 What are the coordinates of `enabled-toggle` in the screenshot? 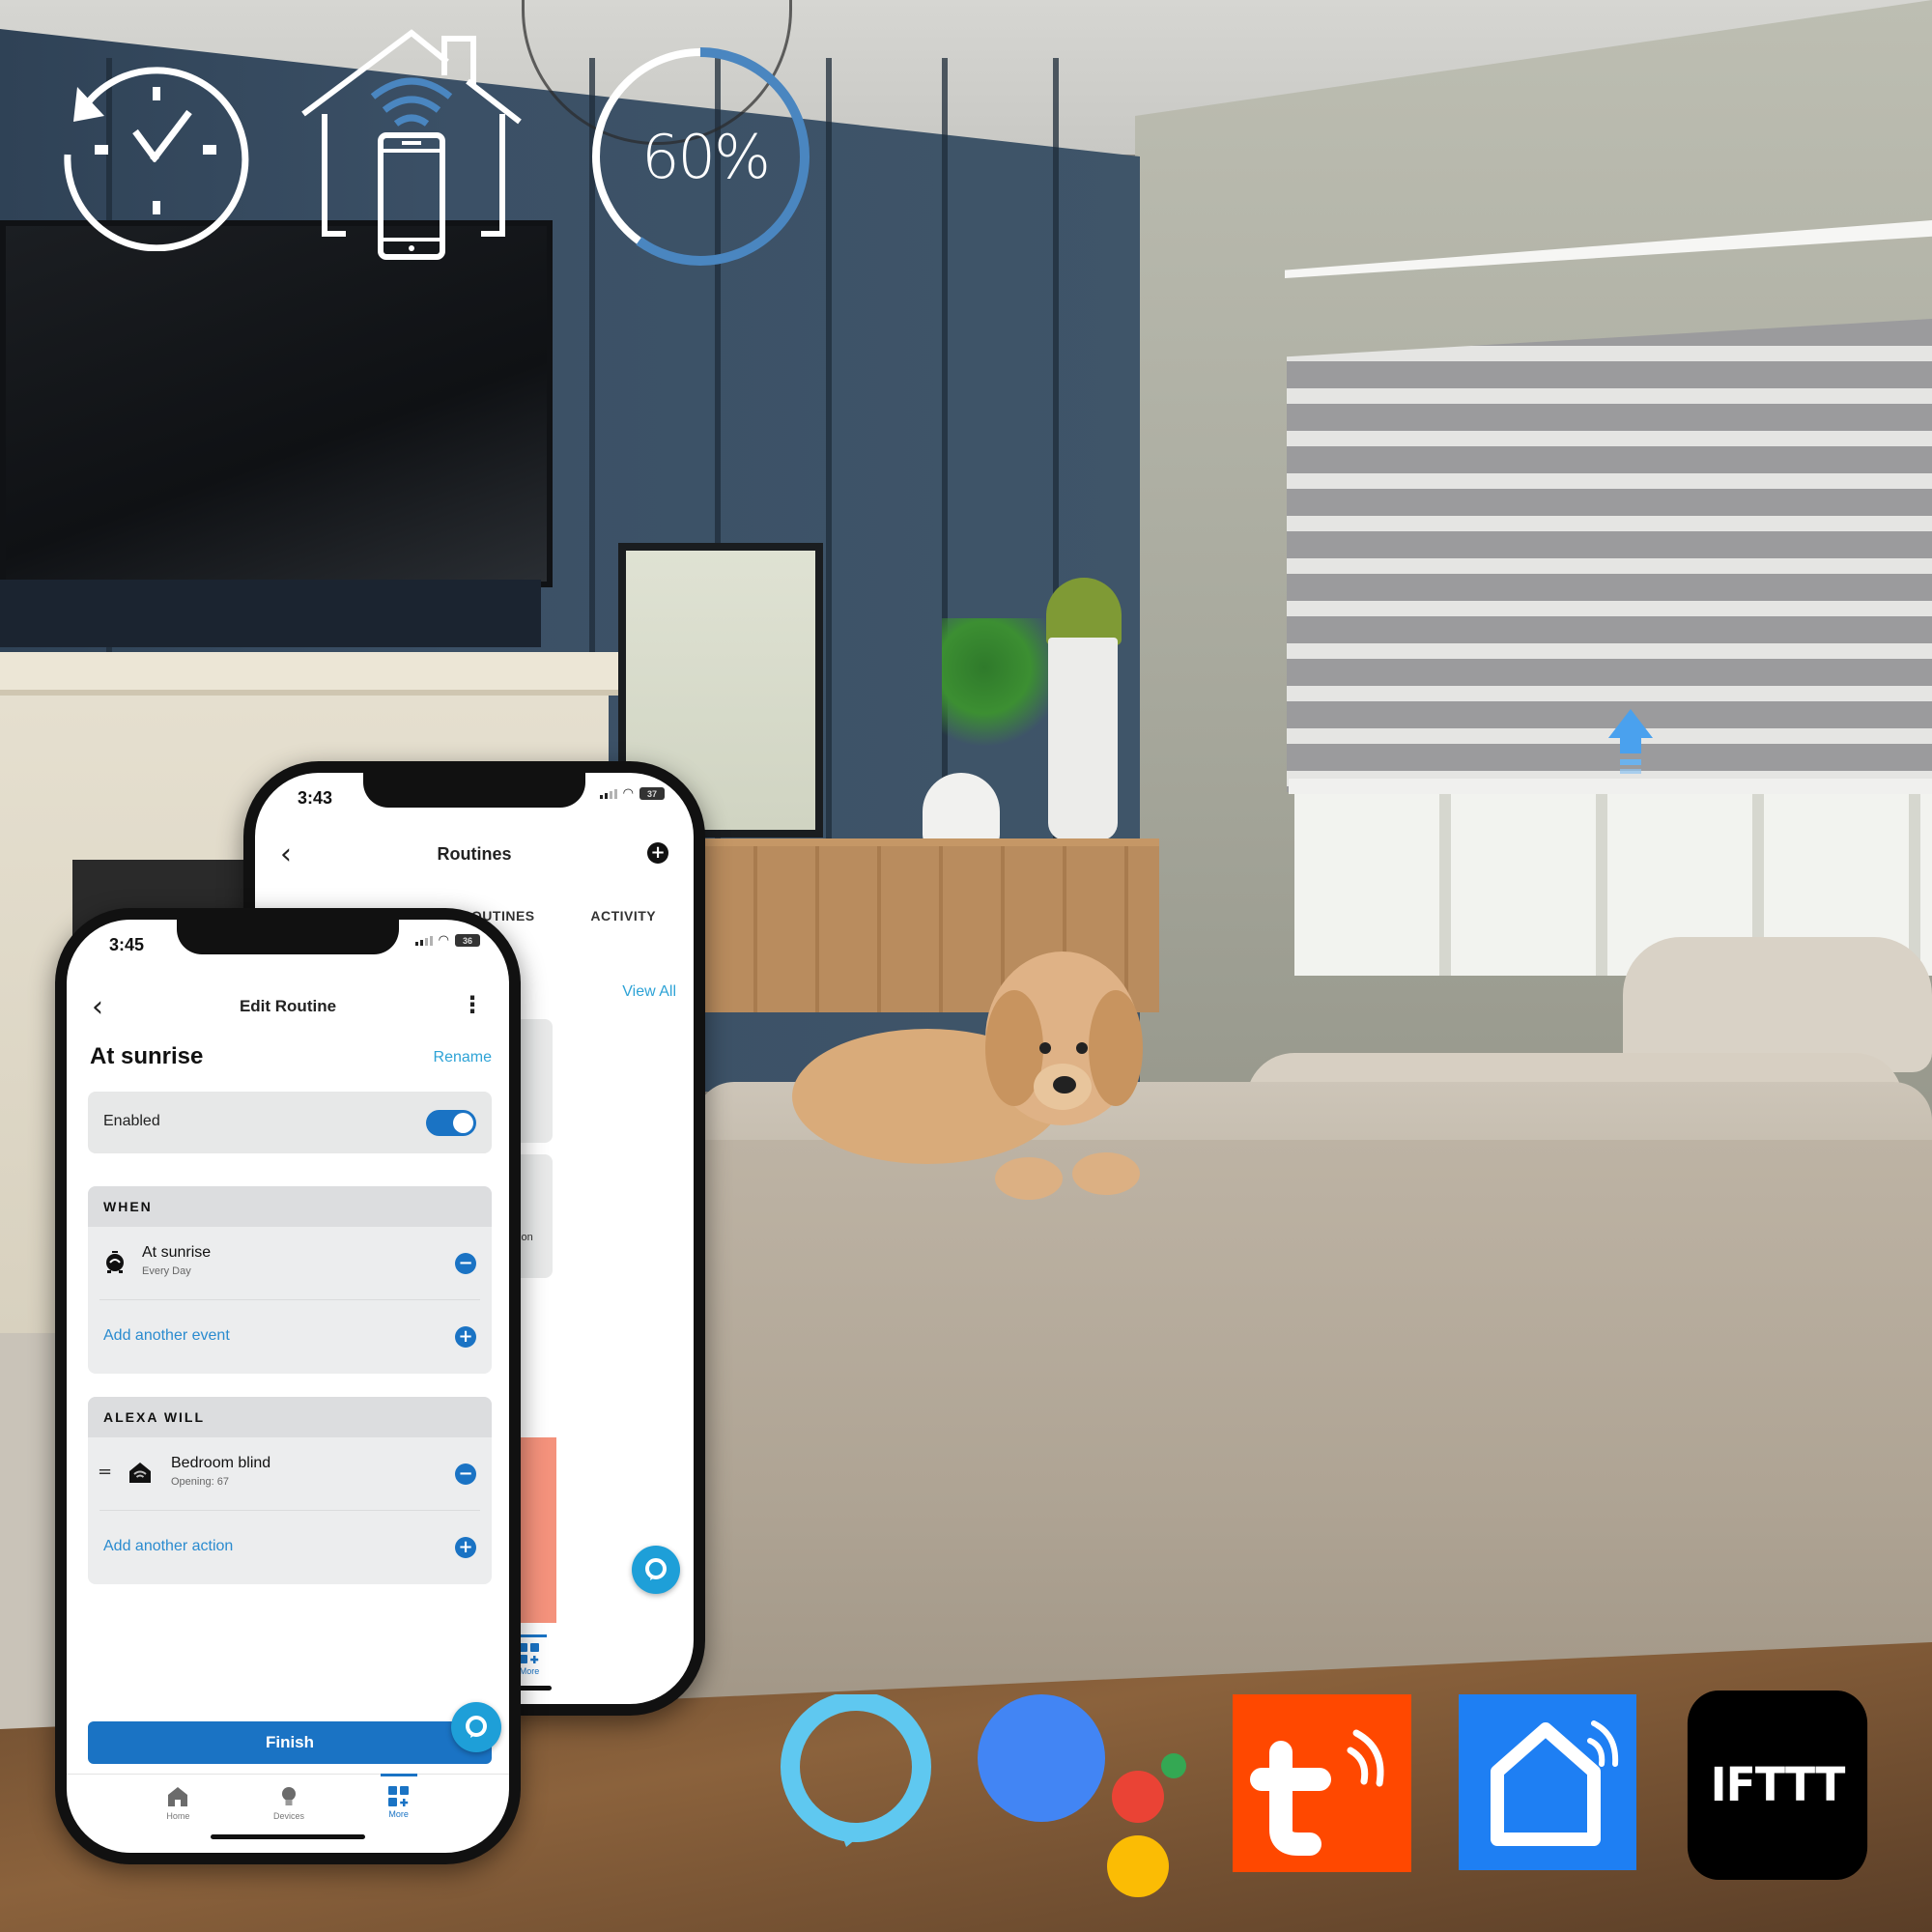 It's located at (451, 1123).